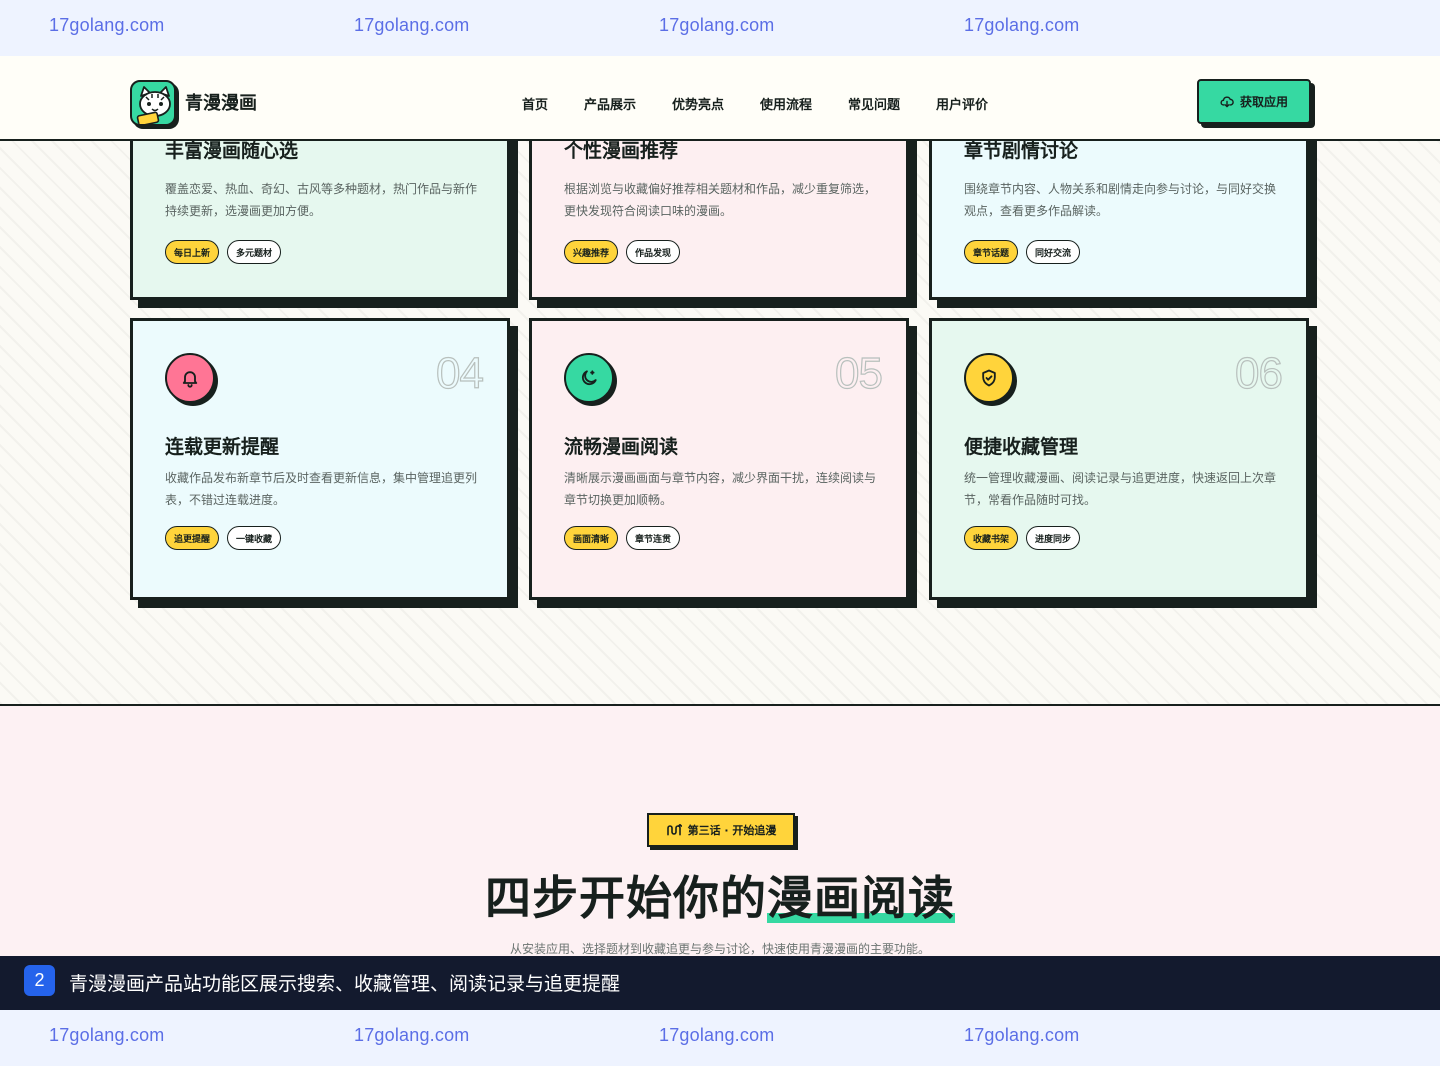 This screenshot has width=1440, height=1066. I want to click on feature-tag: 兴趣推荐, so click(591, 252).